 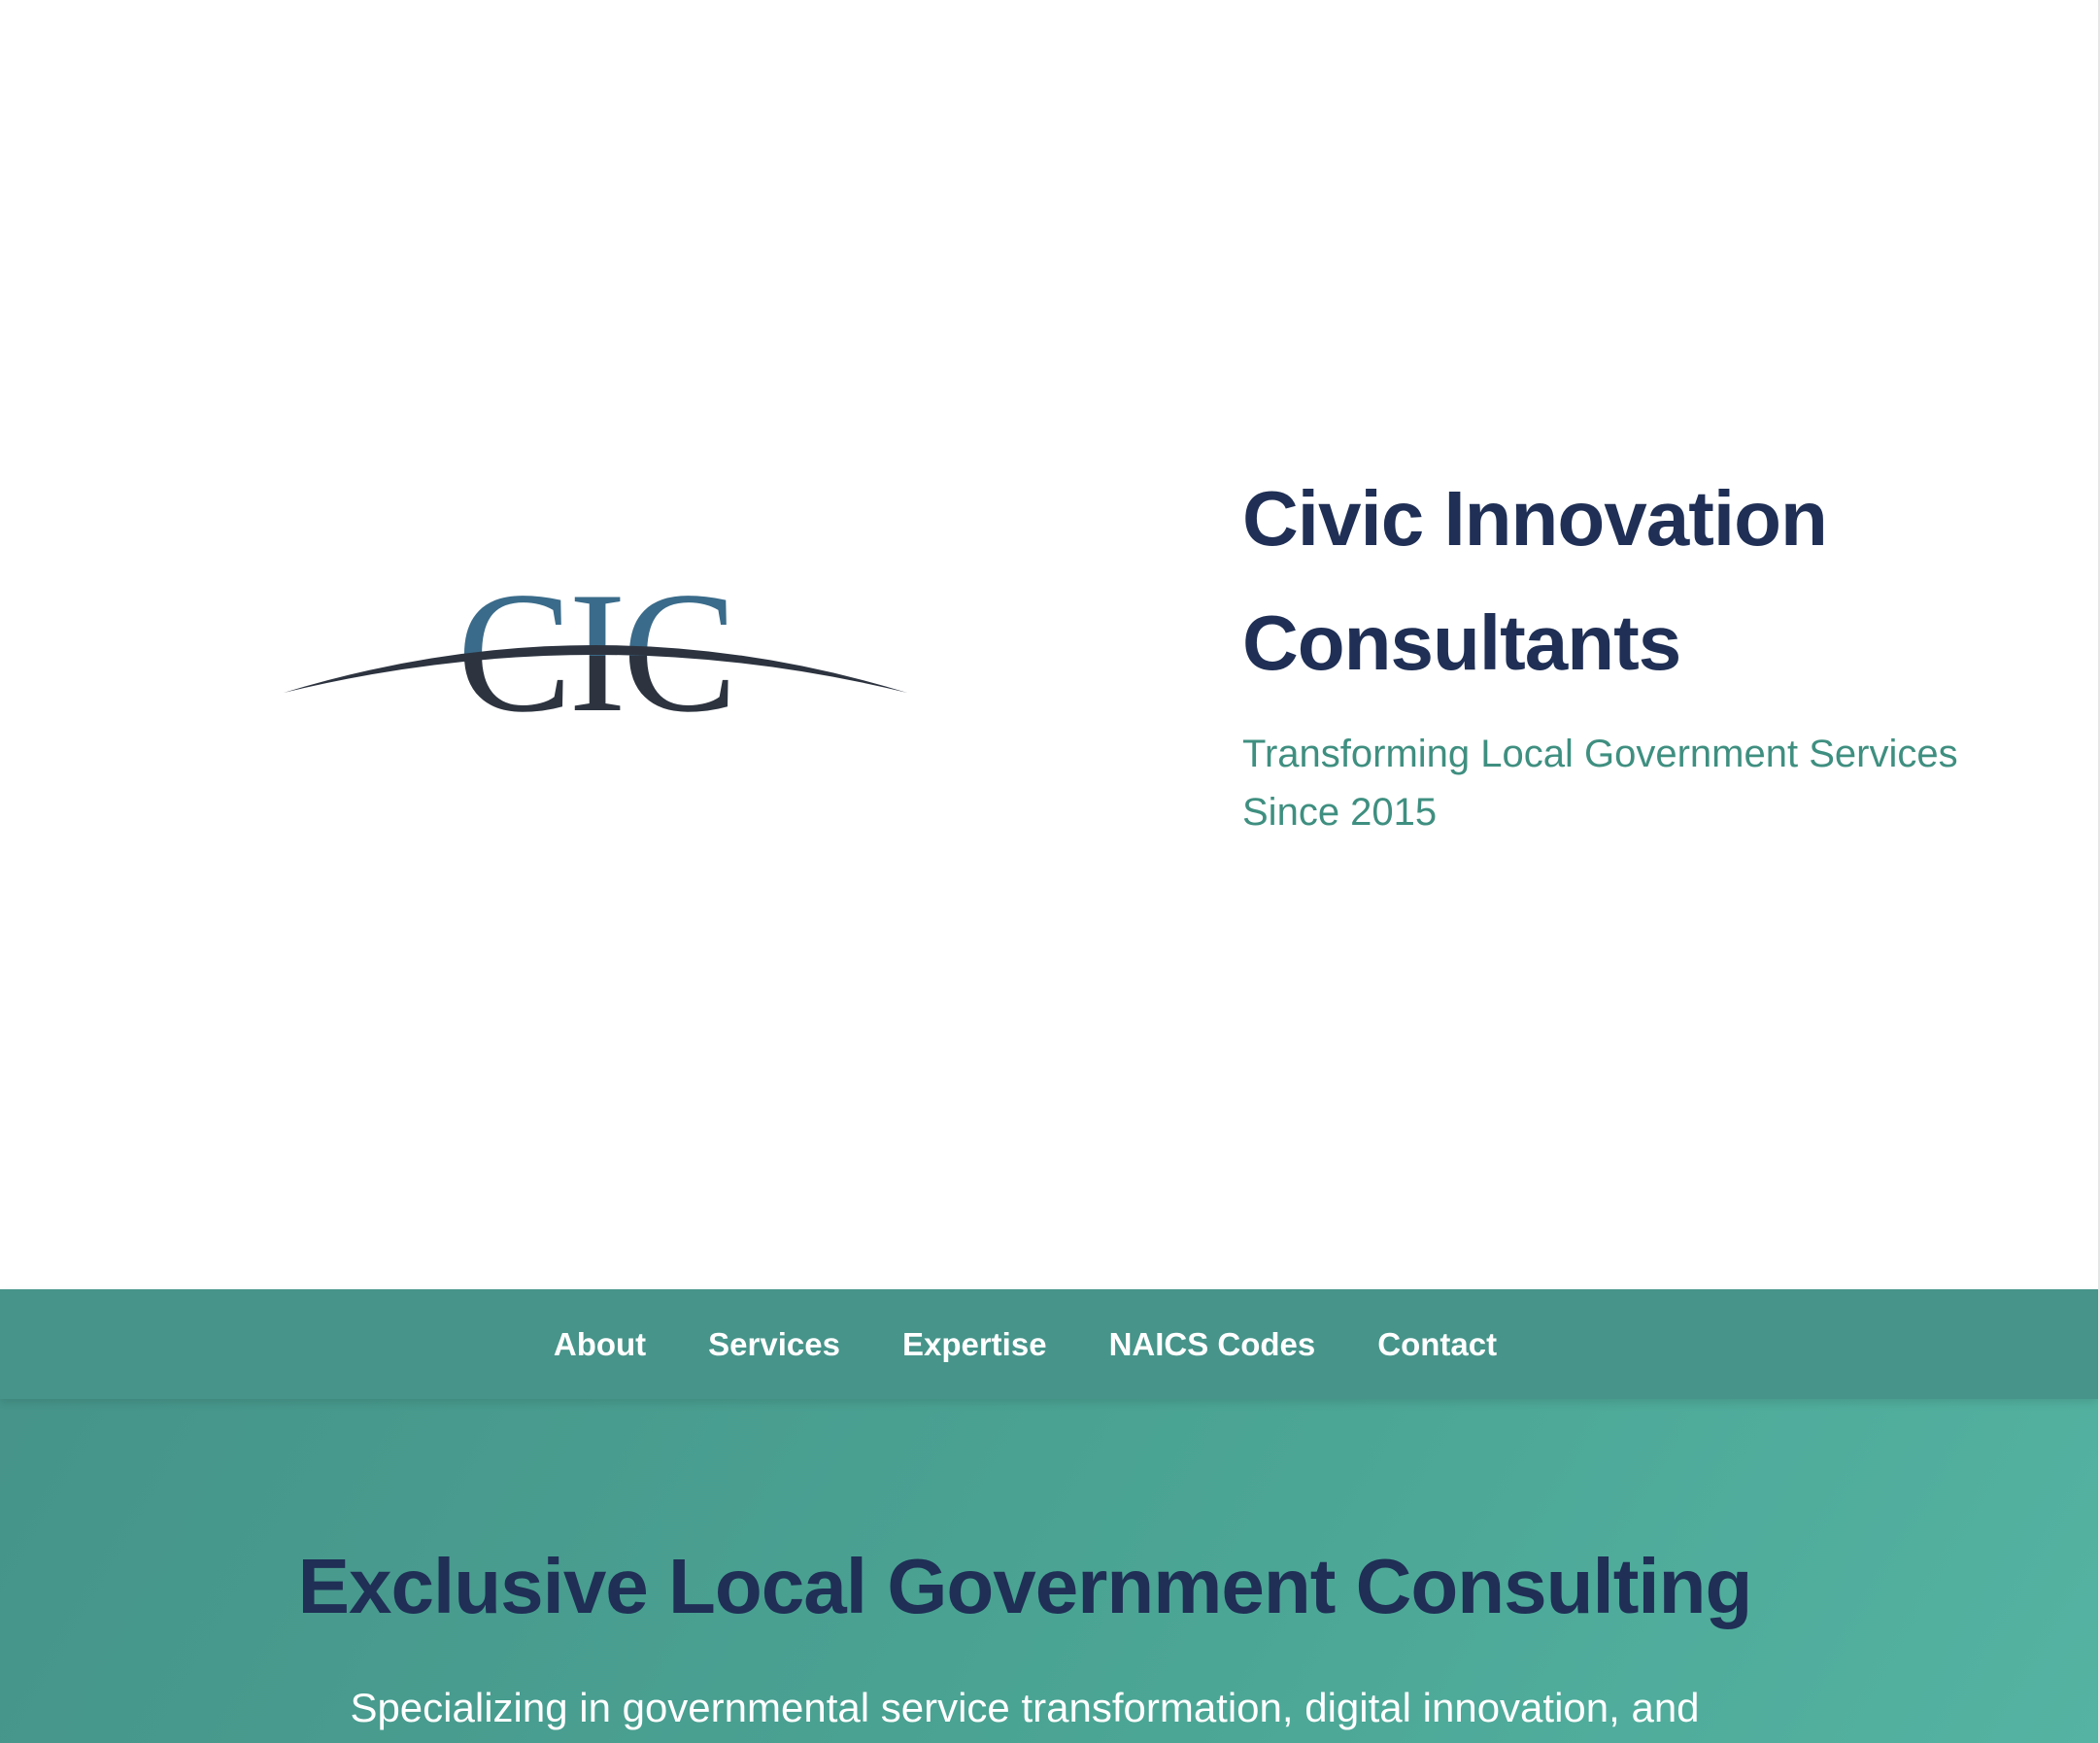 I want to click on nav-link-about: About, so click(x=600, y=1344).